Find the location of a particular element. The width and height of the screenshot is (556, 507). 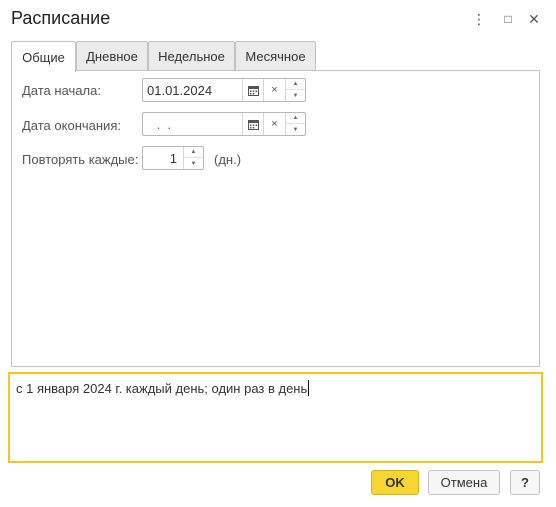

more-actions-button: ⋮ is located at coordinates (479, 19).